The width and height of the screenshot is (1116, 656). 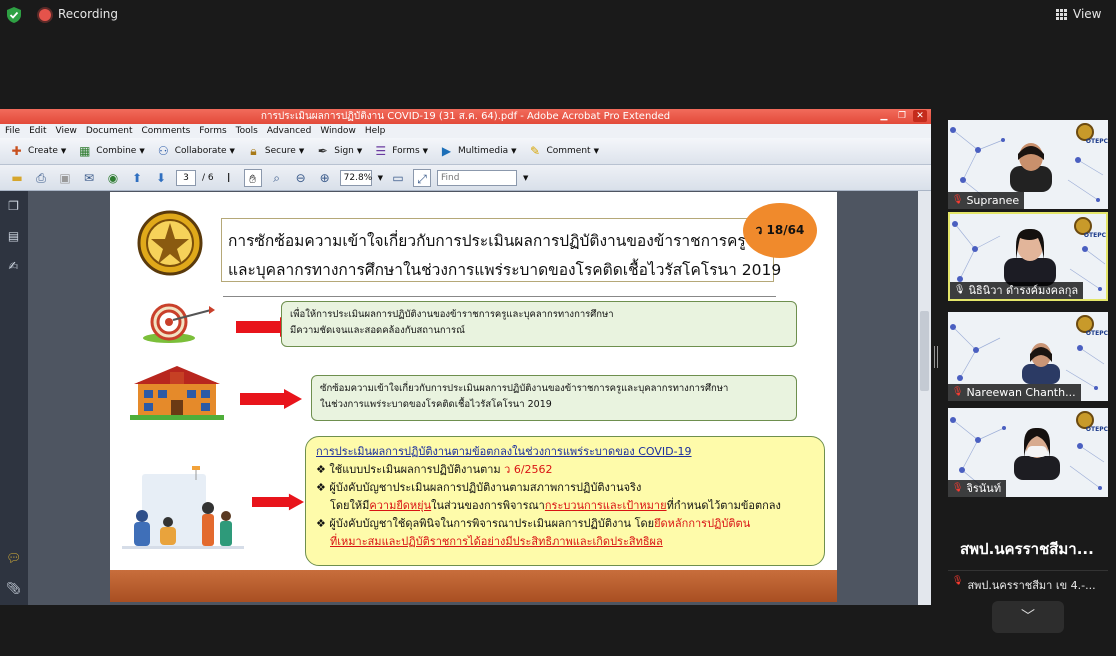 I want to click on pages-panel-icon: ❐, so click(x=13, y=206).